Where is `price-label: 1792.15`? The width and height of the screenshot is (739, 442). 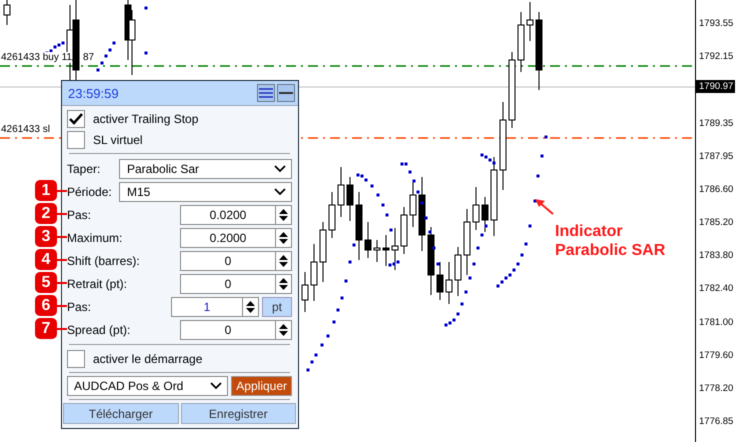
price-label: 1792.15 is located at coordinates (716, 56).